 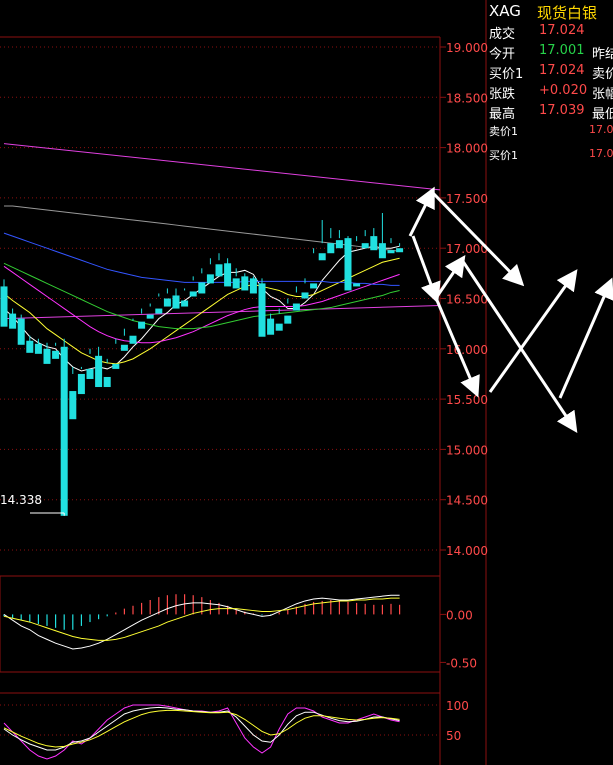 What do you see at coordinates (503, 131) in the screenshot?
I see `ask-label: 卖价1` at bounding box center [503, 131].